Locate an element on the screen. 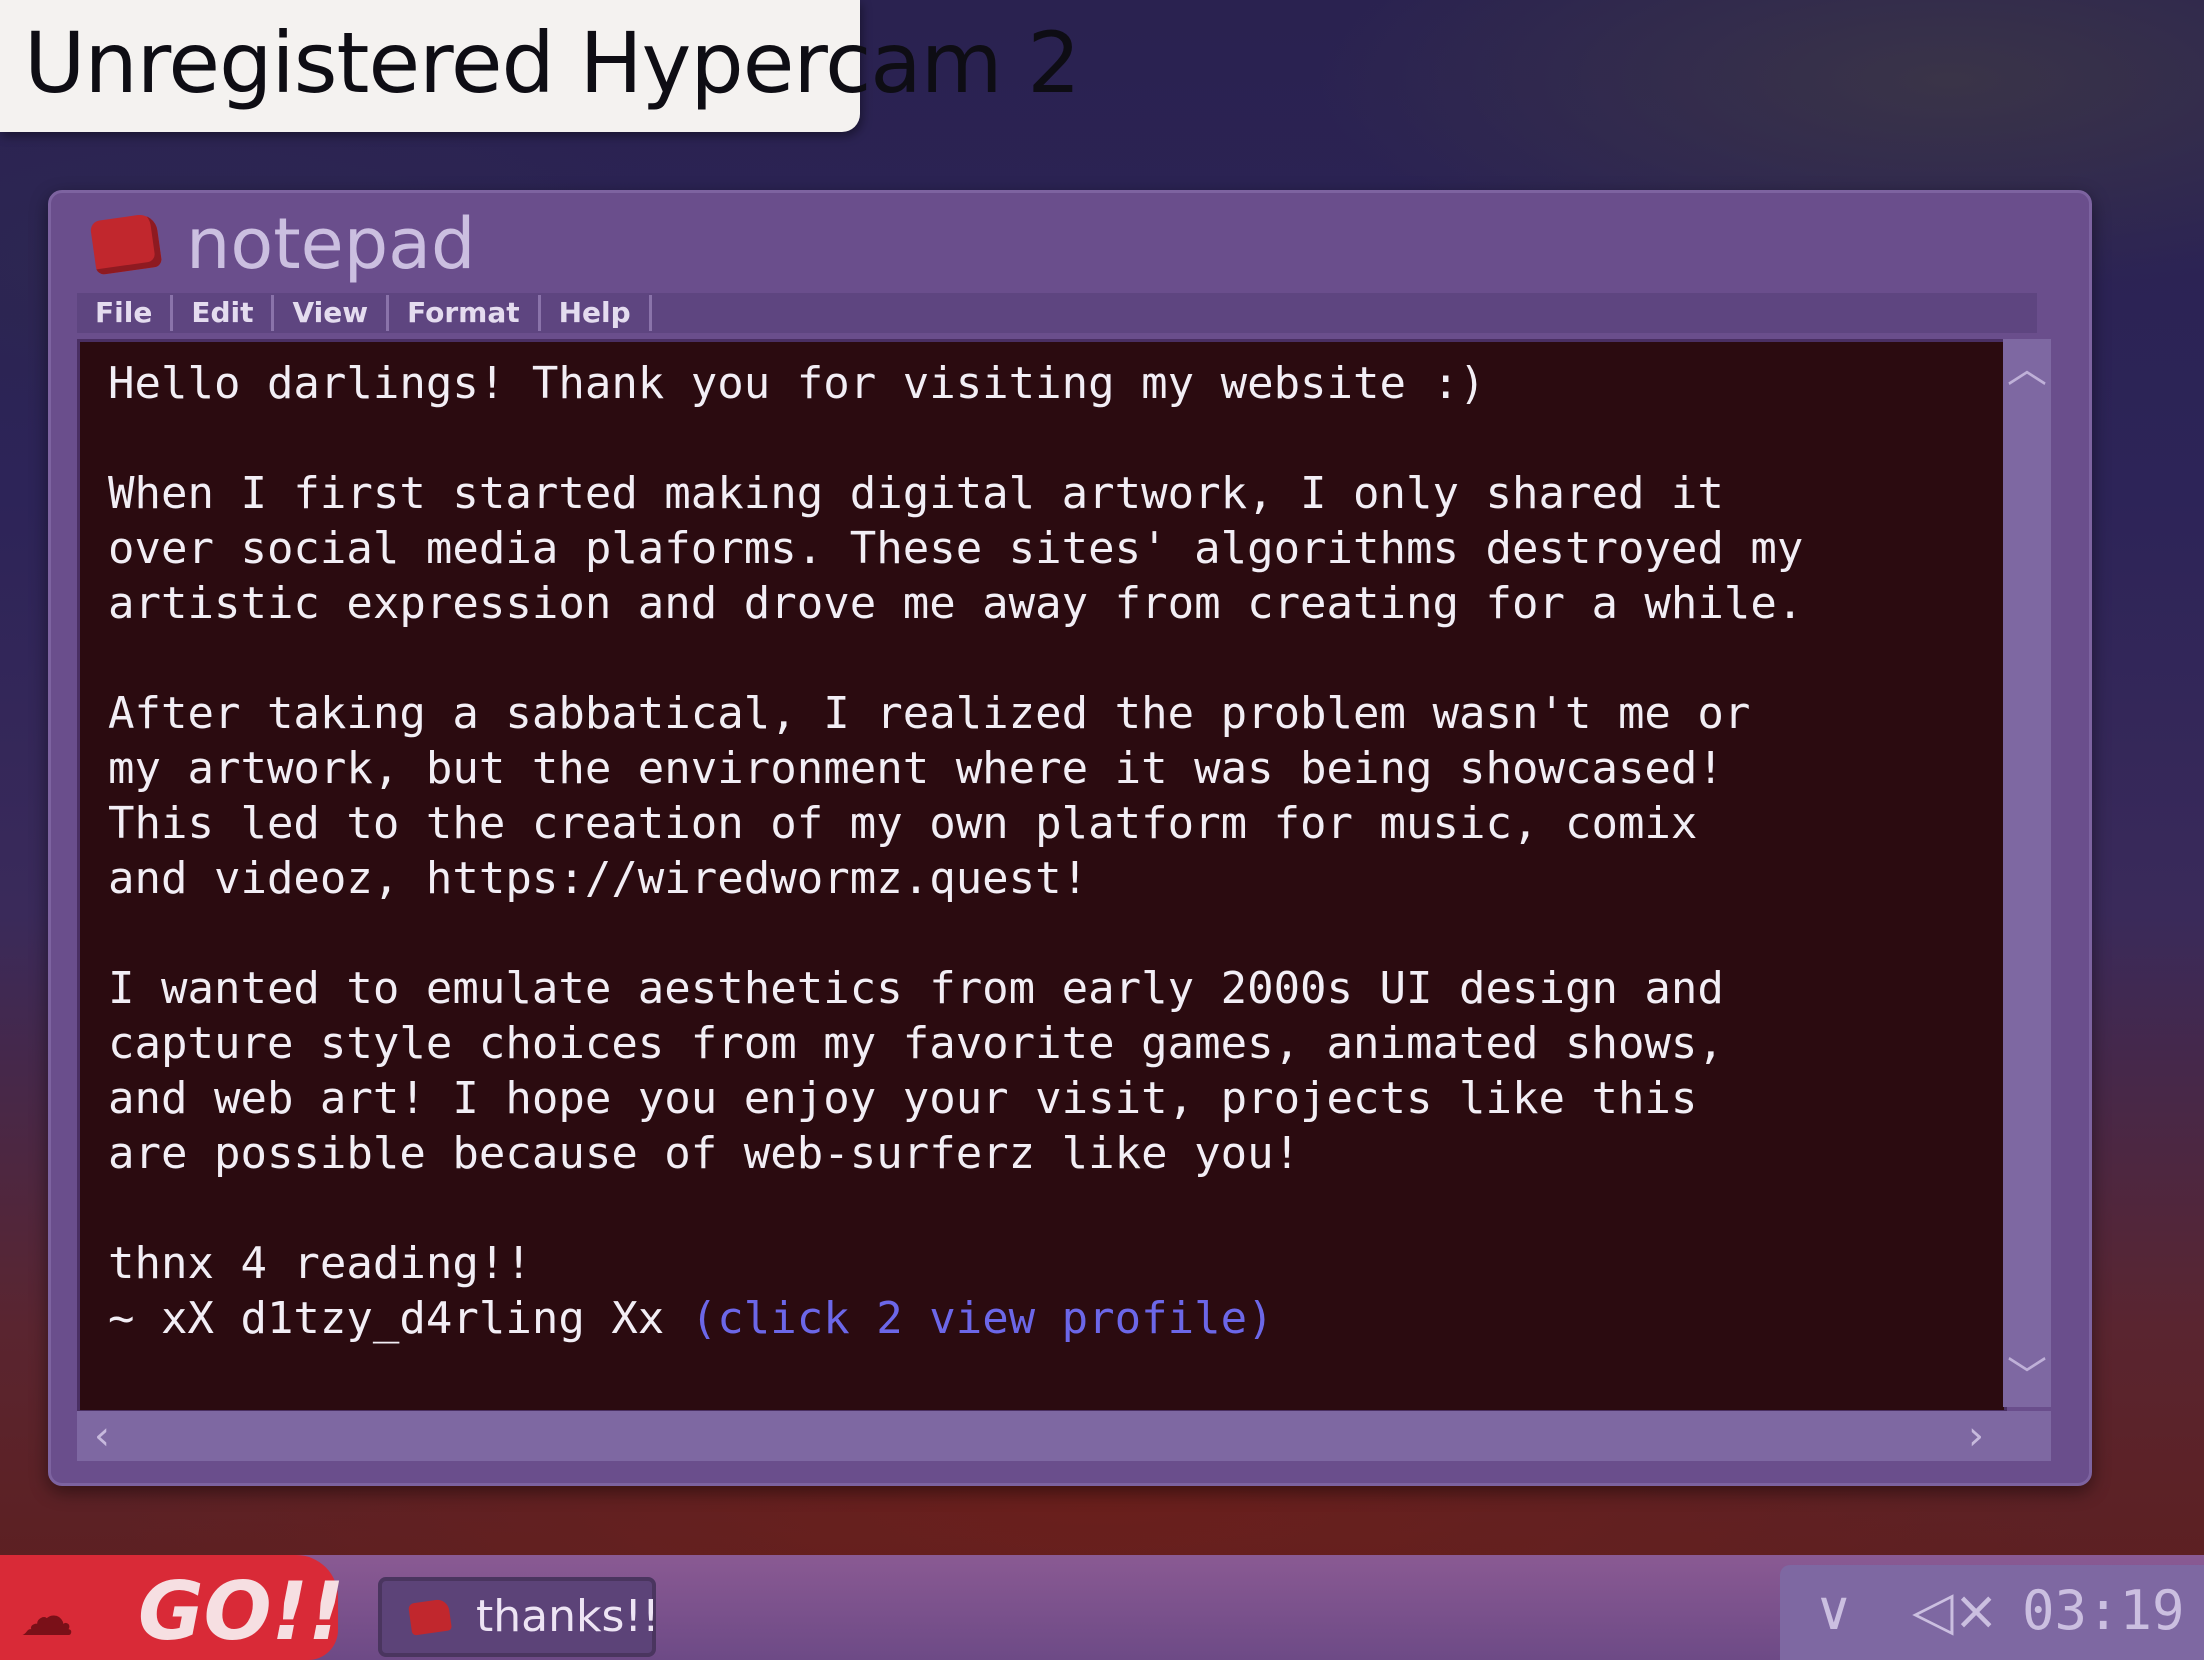  taskbar-item-thanks: thanks!! is located at coordinates (519, 1617).